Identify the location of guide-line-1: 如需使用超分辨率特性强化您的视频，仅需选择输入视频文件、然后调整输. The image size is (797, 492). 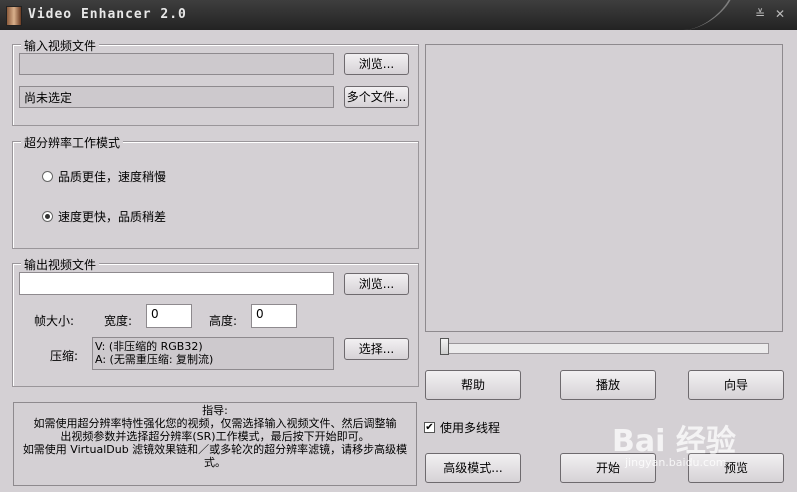
(215, 423).